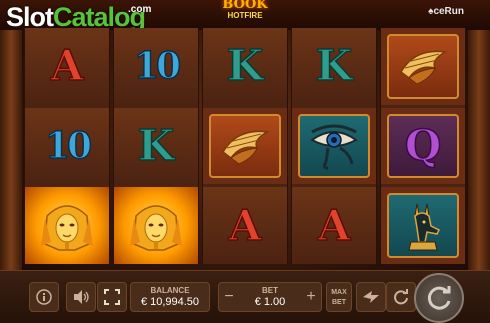 This screenshot has width=490, height=323. What do you see at coordinates (11, 145) in the screenshot?
I see `left-pillar` at bounding box center [11, 145].